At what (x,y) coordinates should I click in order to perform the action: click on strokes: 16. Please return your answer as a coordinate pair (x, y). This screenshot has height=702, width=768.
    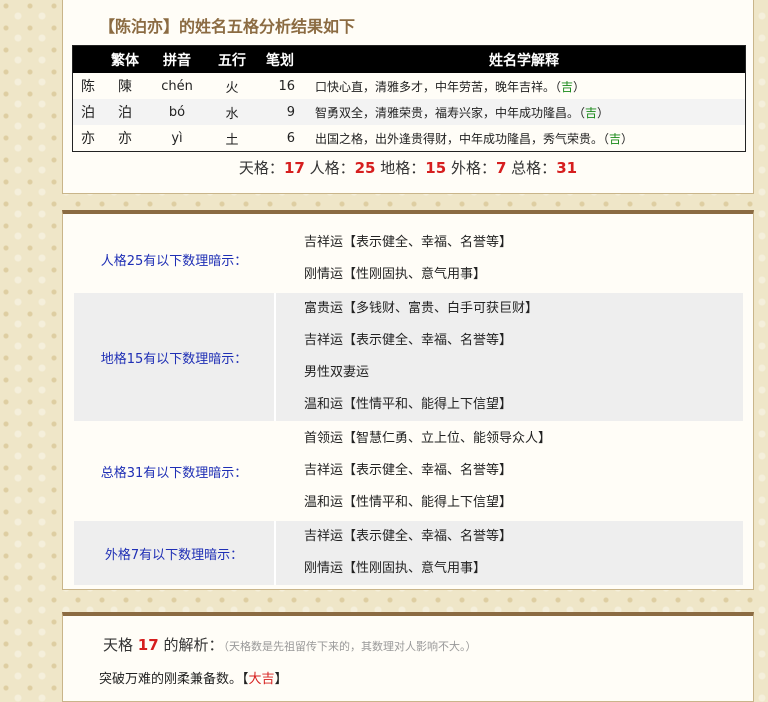
    Looking at the image, I should click on (286, 86).